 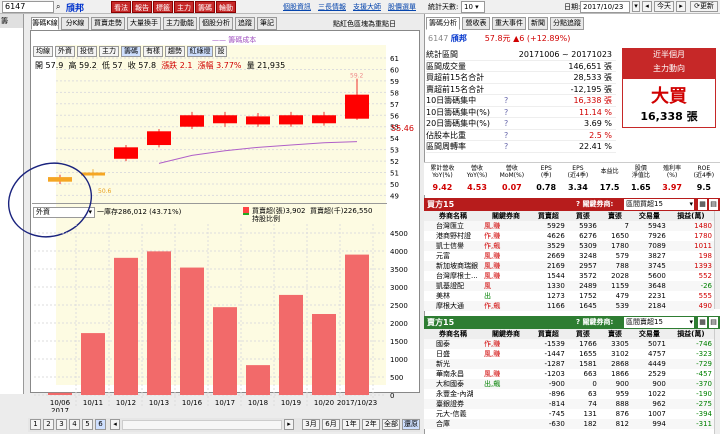 What do you see at coordinates (184, 7) in the screenshot?
I see `toolbar-button-4: 主力` at bounding box center [184, 7].